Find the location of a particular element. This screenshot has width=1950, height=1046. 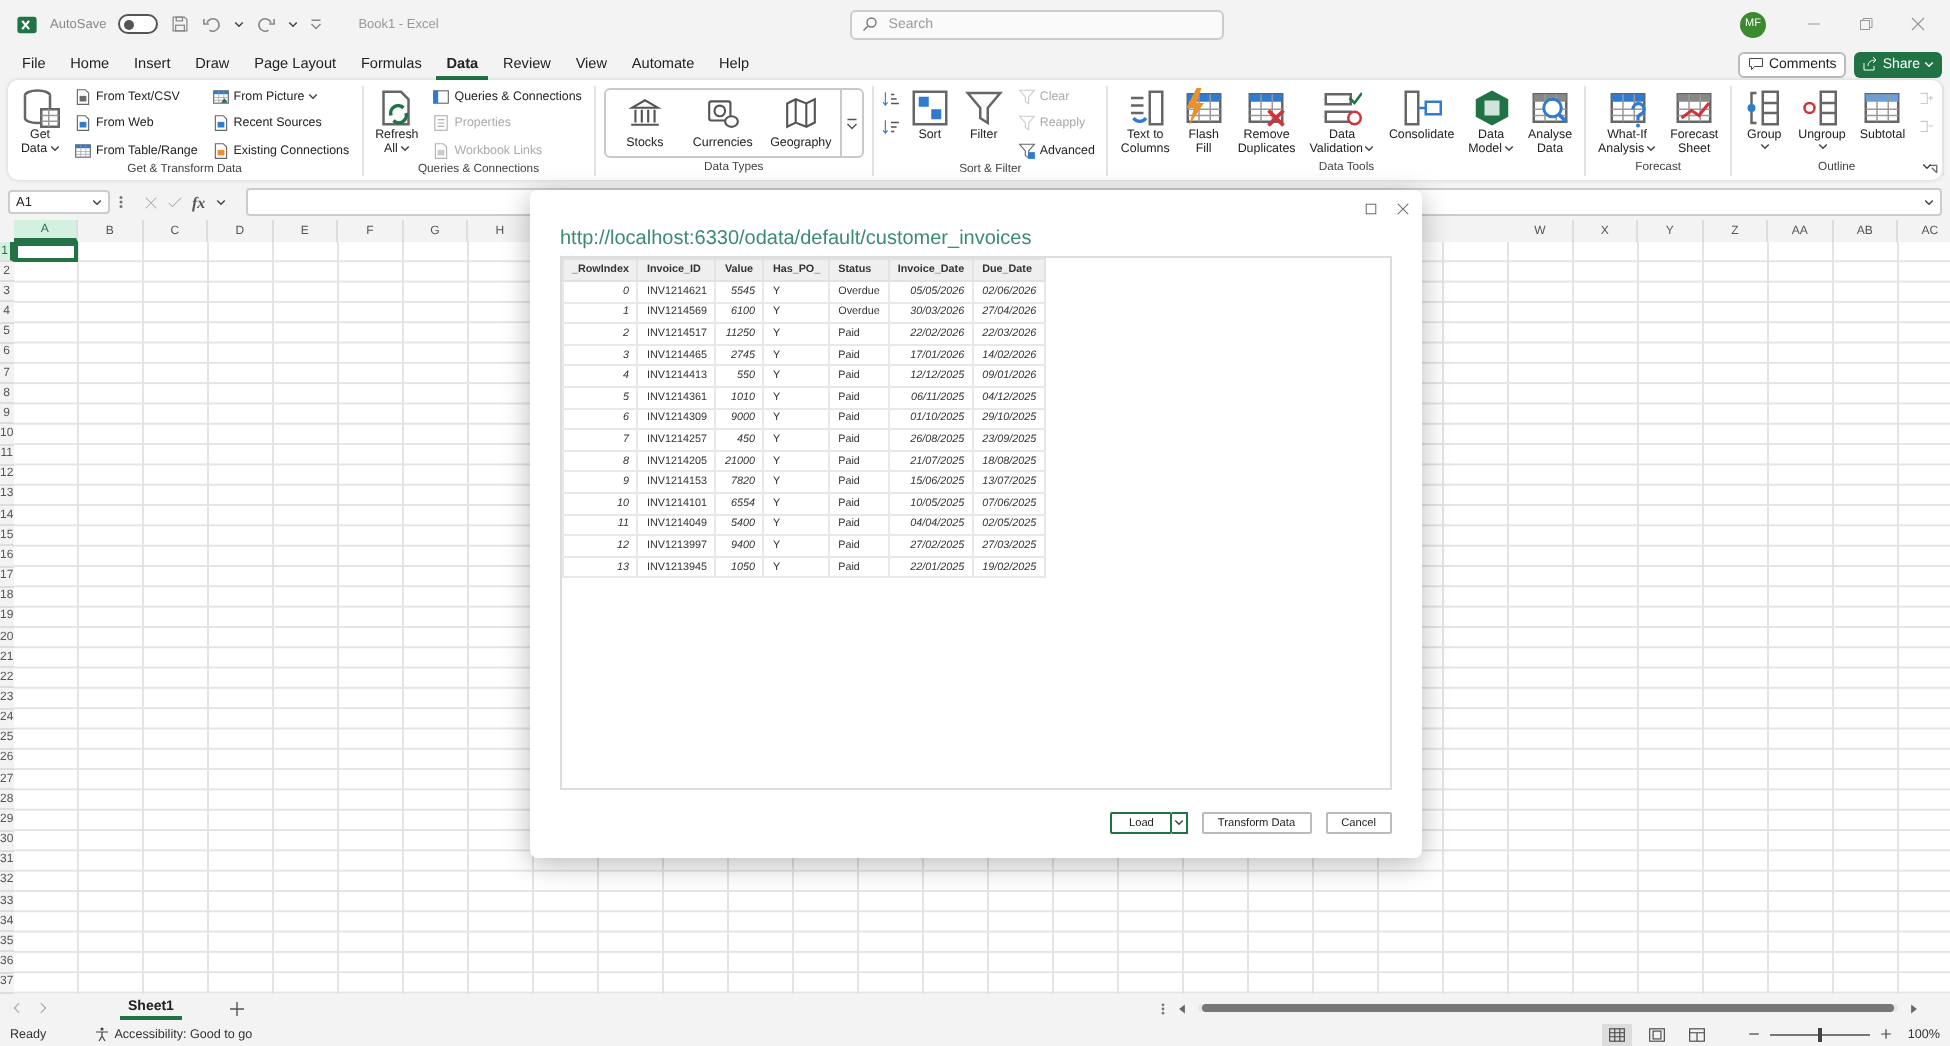

database-icon is located at coordinates (40, 108).